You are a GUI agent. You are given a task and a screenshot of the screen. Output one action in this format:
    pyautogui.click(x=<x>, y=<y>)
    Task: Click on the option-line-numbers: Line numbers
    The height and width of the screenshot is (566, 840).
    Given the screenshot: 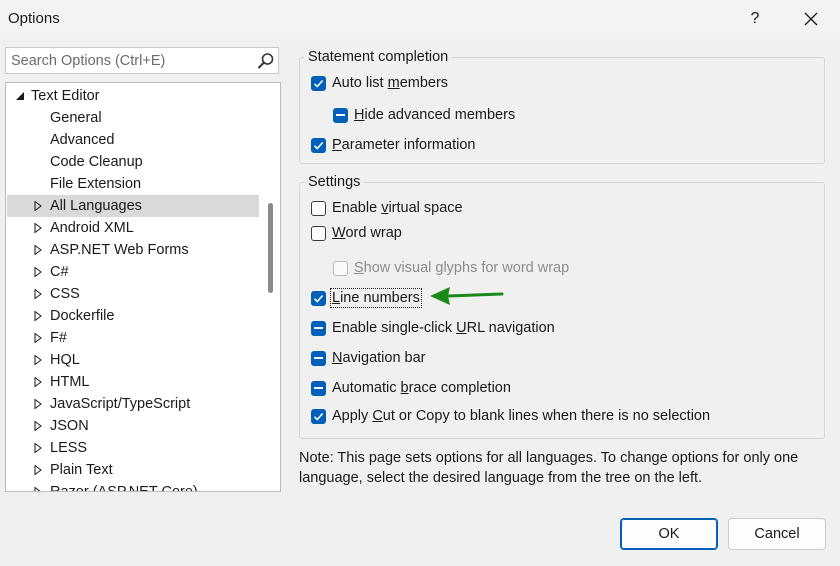 What is the action you would take?
    pyautogui.click(x=366, y=298)
    